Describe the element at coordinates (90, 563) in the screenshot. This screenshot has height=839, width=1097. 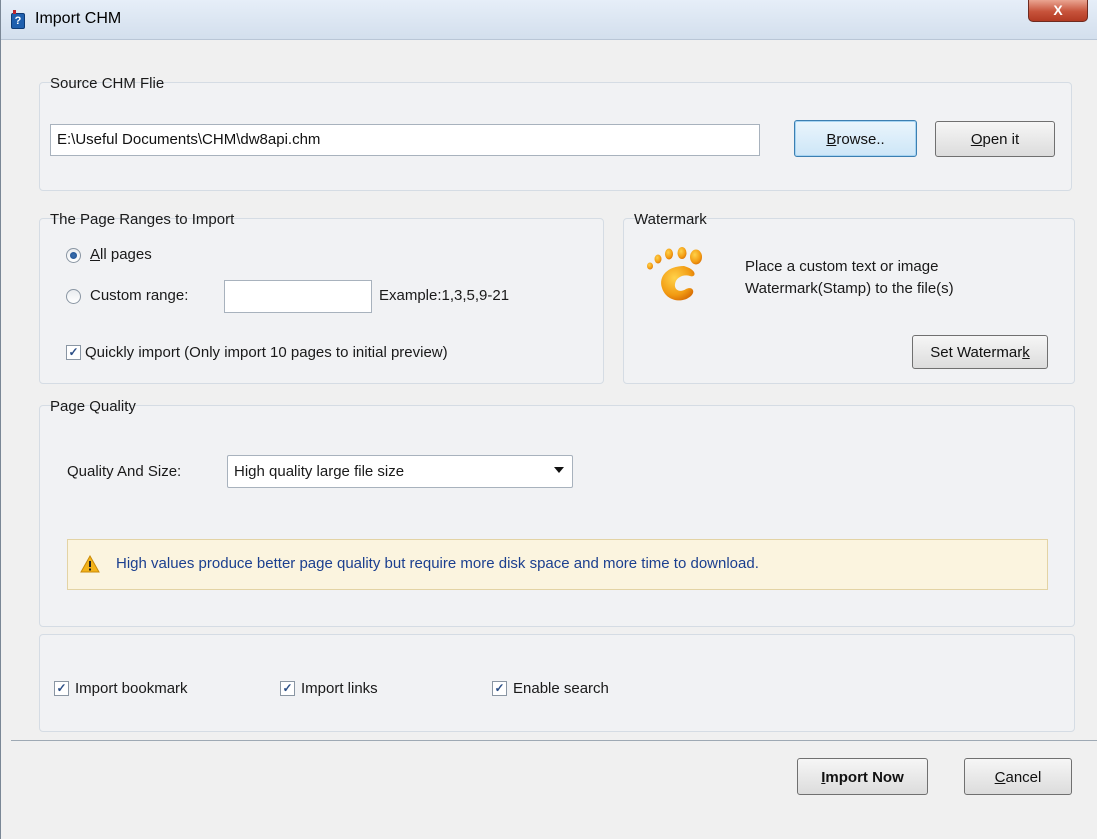
I see `warning-icon` at that location.